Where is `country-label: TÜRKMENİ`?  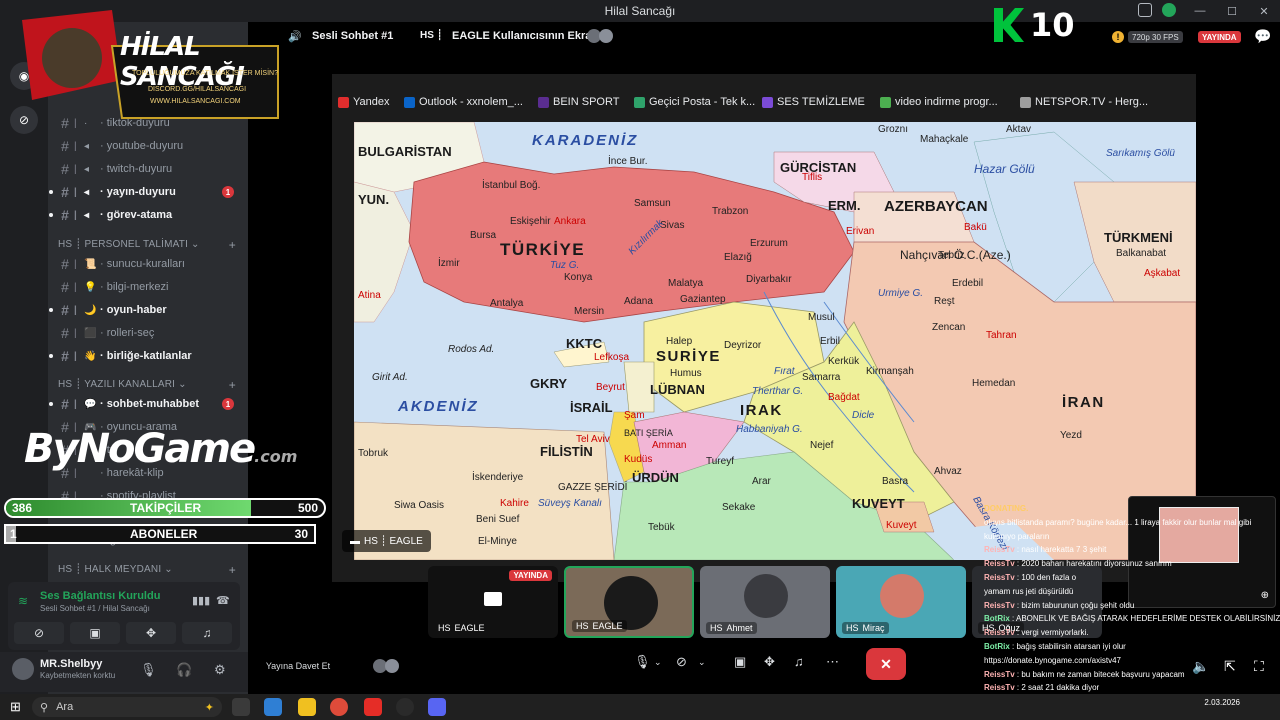
country-label: TÜRKMENİ is located at coordinates (1138, 237).